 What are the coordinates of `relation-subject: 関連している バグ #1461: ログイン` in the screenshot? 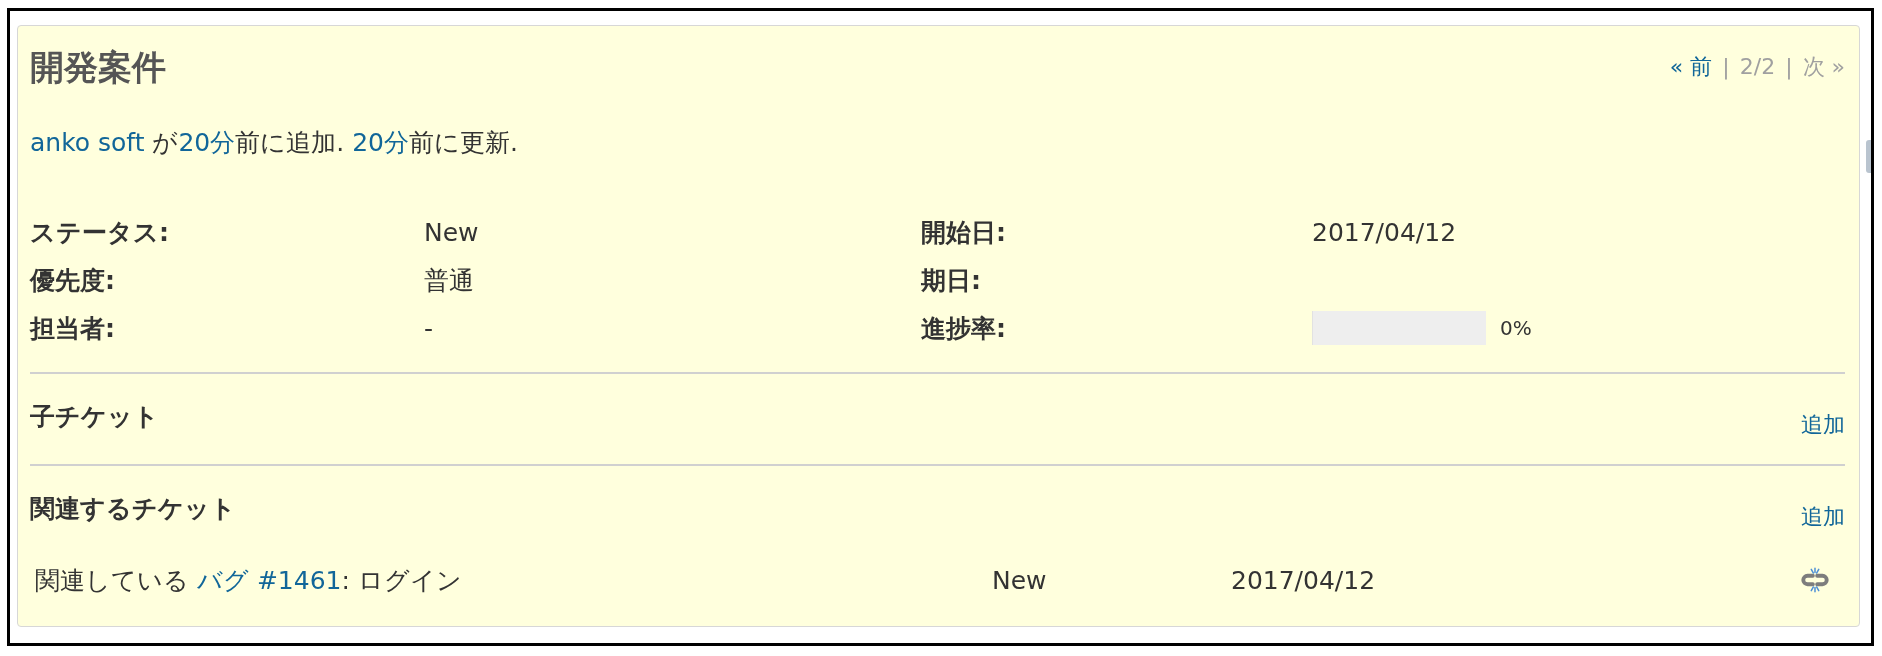 It's located at (248, 580).